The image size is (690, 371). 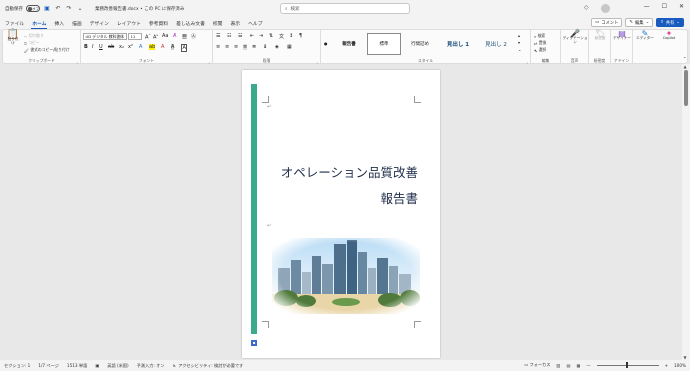 What do you see at coordinates (527, 62) in the screenshot?
I see `styles-launcher-icon: ⌟` at bounding box center [527, 62].